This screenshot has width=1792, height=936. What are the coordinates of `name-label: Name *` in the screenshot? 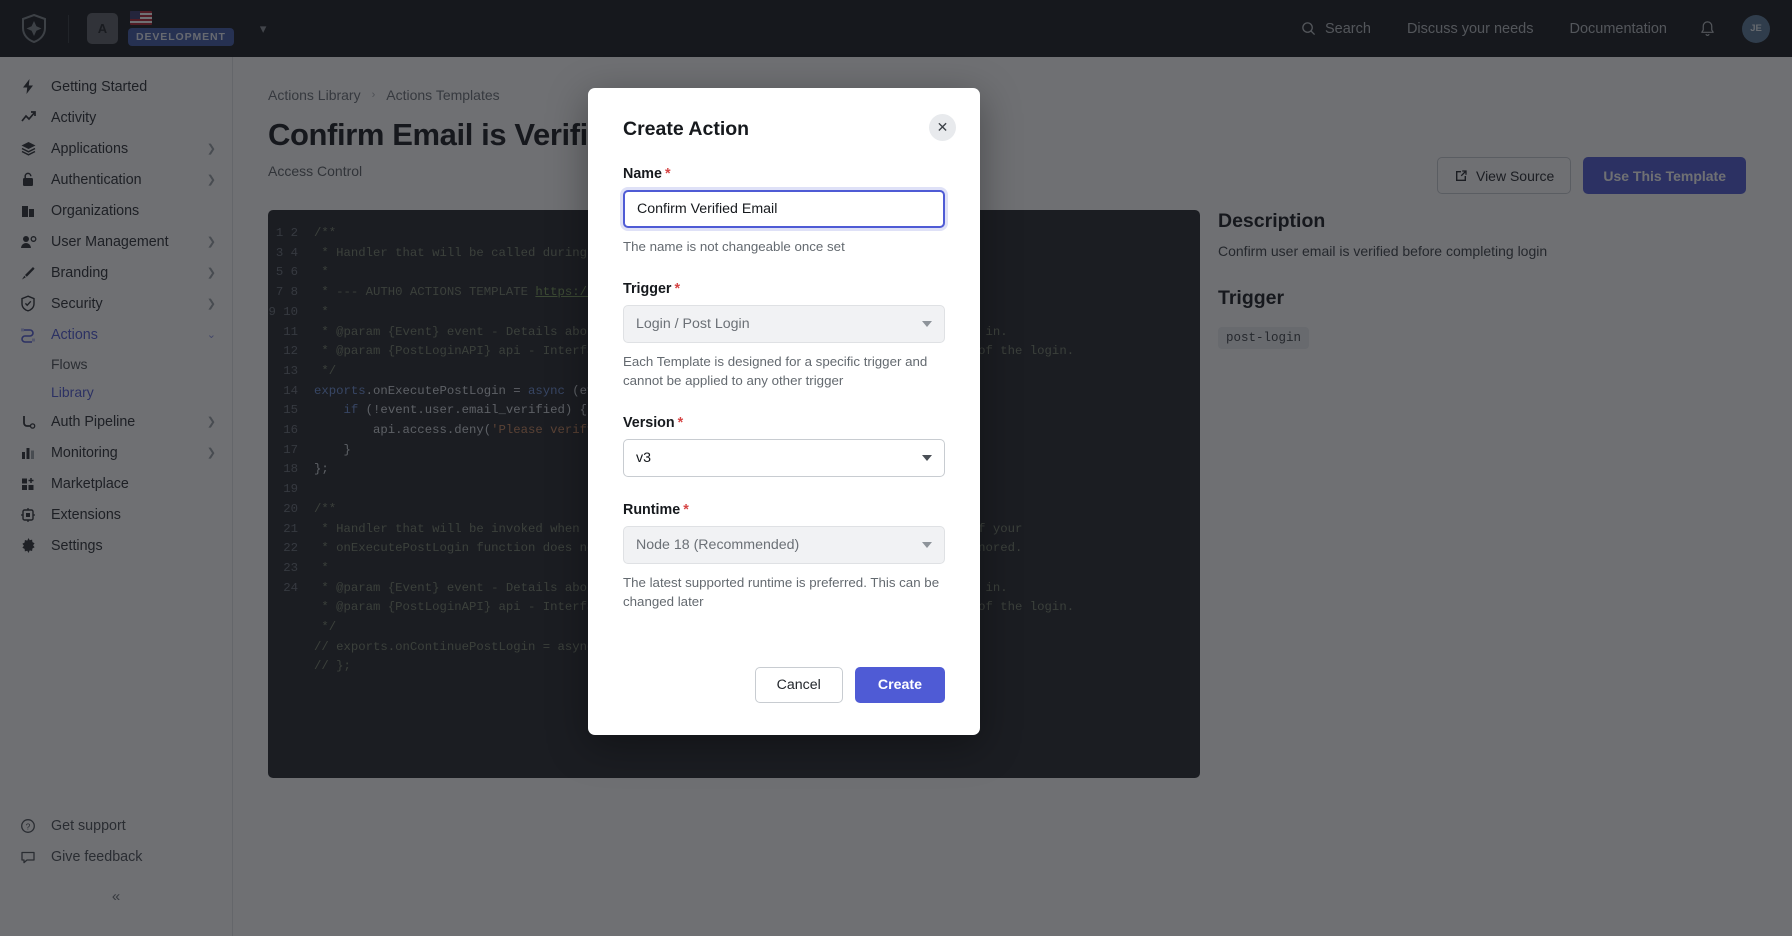 It's located at (784, 174).